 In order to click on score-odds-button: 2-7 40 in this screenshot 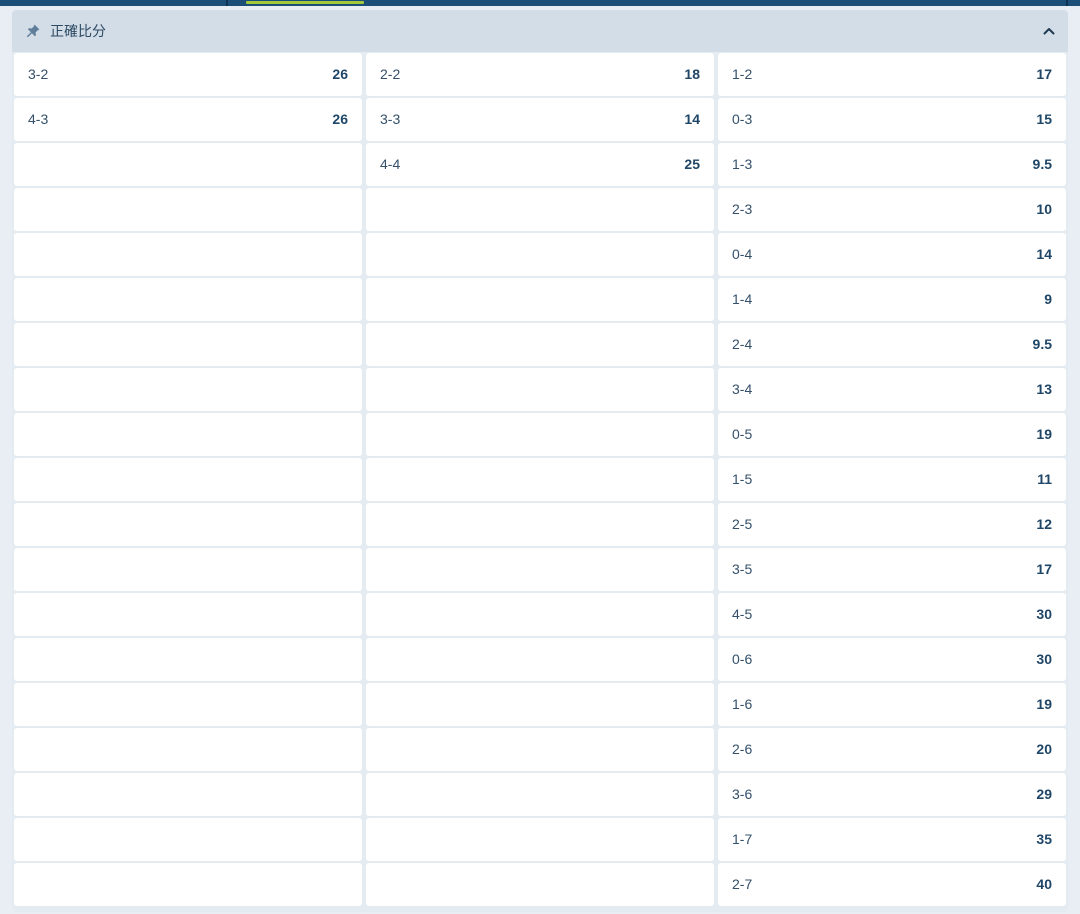, I will do `click(892, 884)`.